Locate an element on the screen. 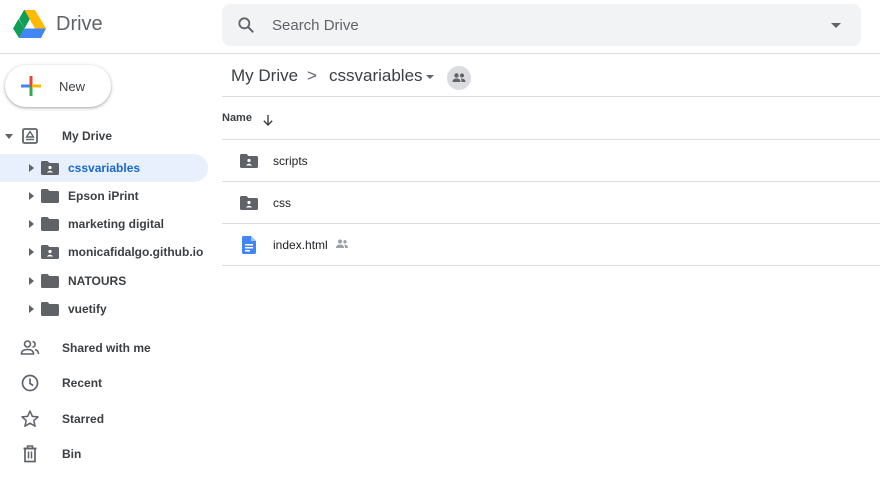 The height and width of the screenshot is (479, 880). sidebar-item-label: vuetify is located at coordinates (87, 309).